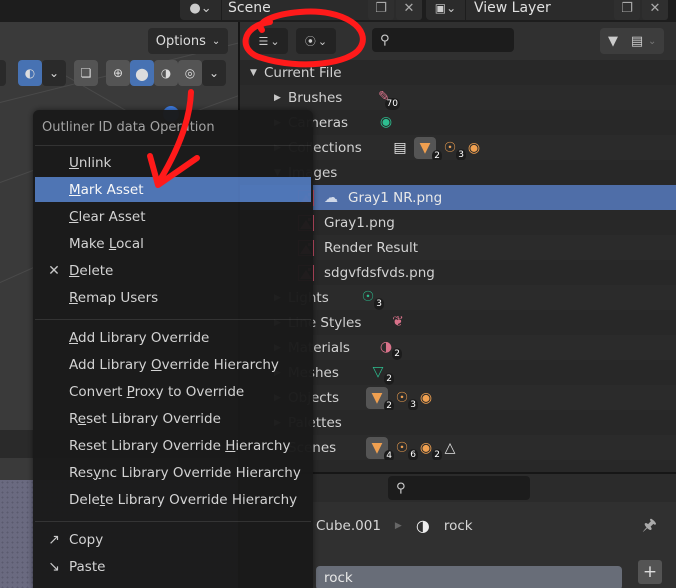  What do you see at coordinates (106, 243) in the screenshot?
I see `menu-item-label: Make Local` at bounding box center [106, 243].